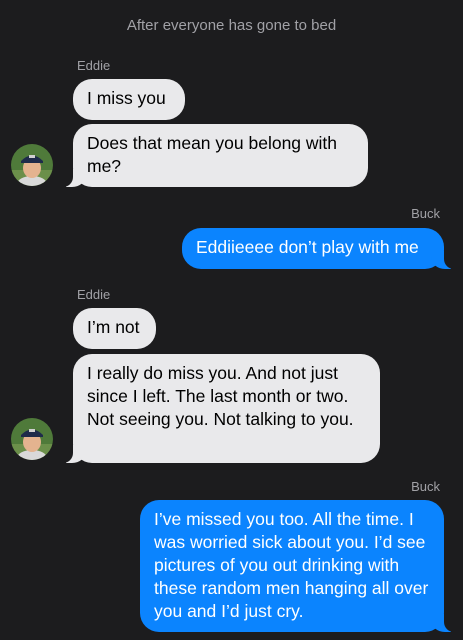 This screenshot has height=640, width=463. I want to click on thread-timestamp: After everyone has gone to bed, so click(231, 25).